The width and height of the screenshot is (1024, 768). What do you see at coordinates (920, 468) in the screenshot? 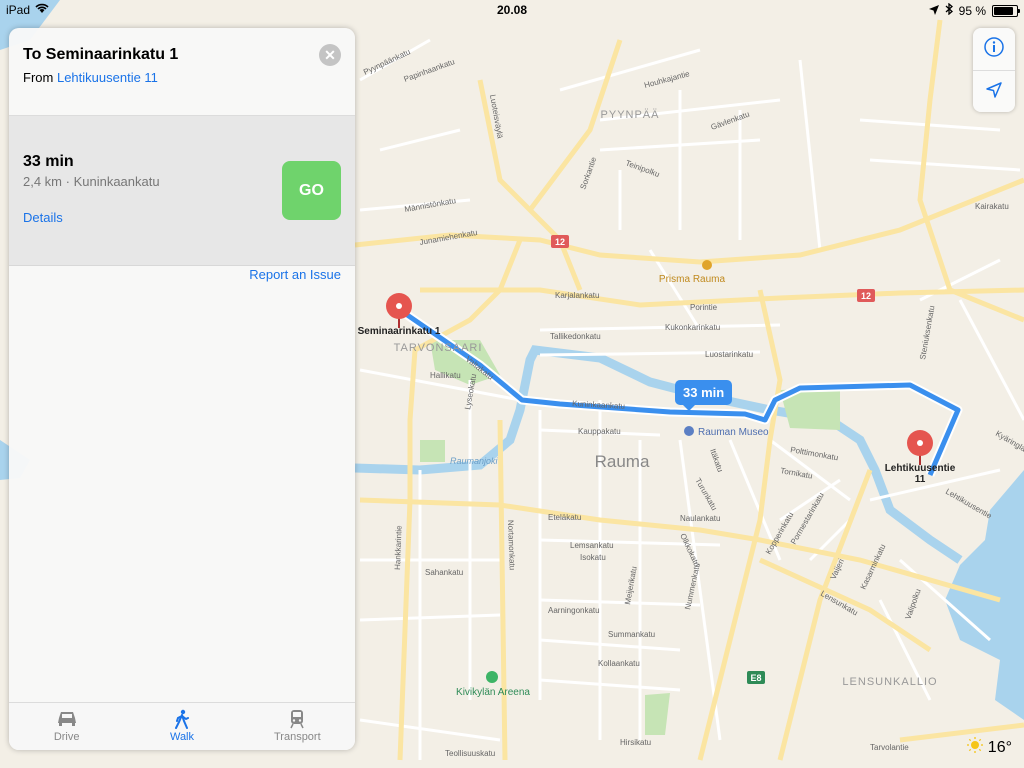
I see `svg-text: Lehtikuusentie` at bounding box center [920, 468].